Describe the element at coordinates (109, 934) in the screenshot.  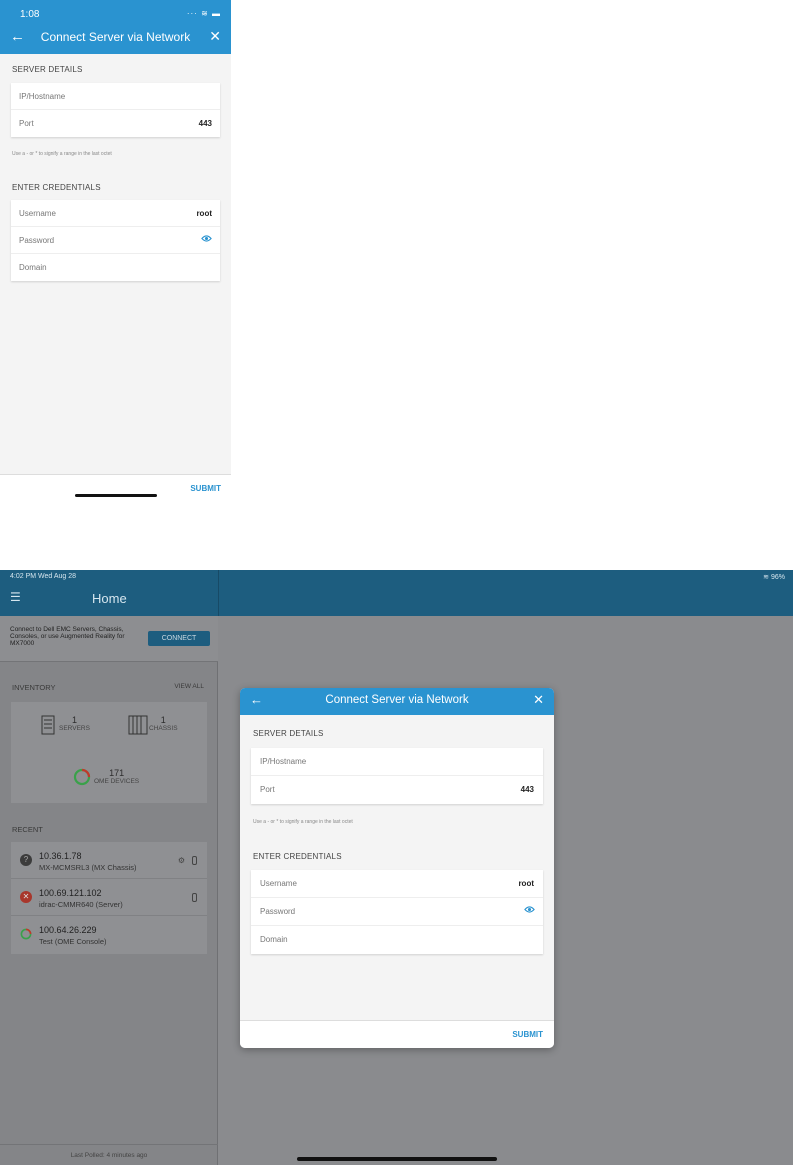
I see `recent-item: 100.64.26.229 Test (OME Console)` at that location.